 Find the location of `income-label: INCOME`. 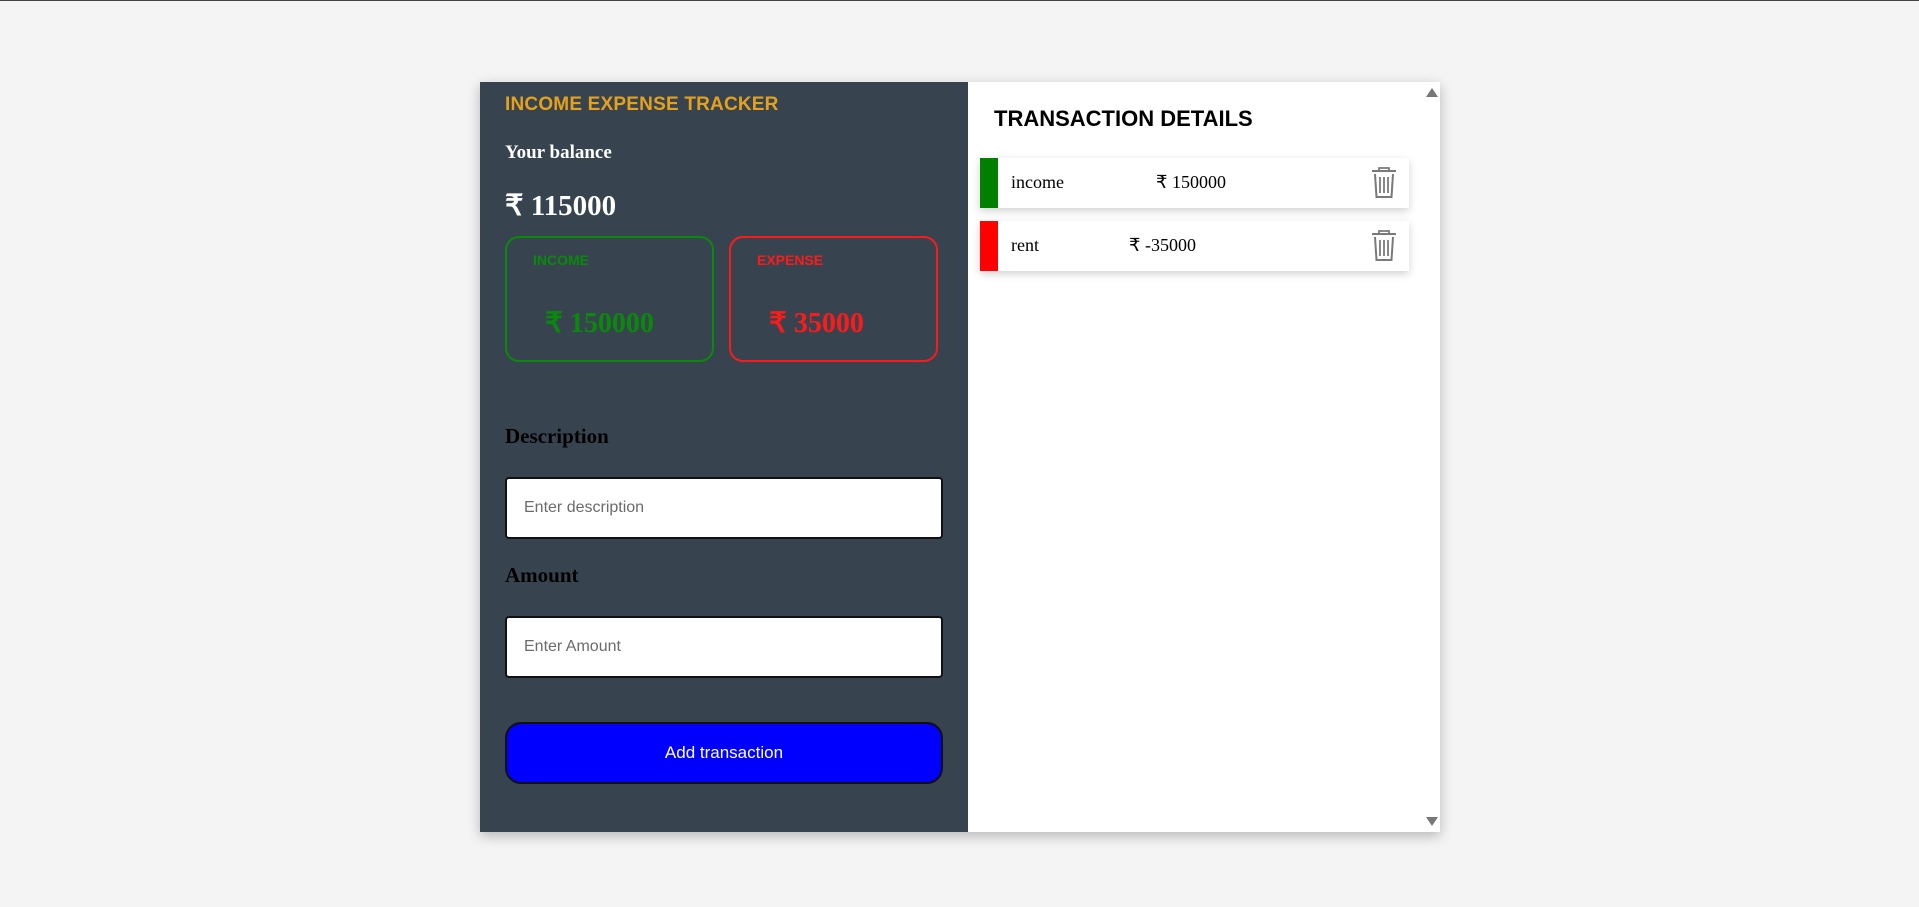

income-label: INCOME is located at coordinates (561, 260).